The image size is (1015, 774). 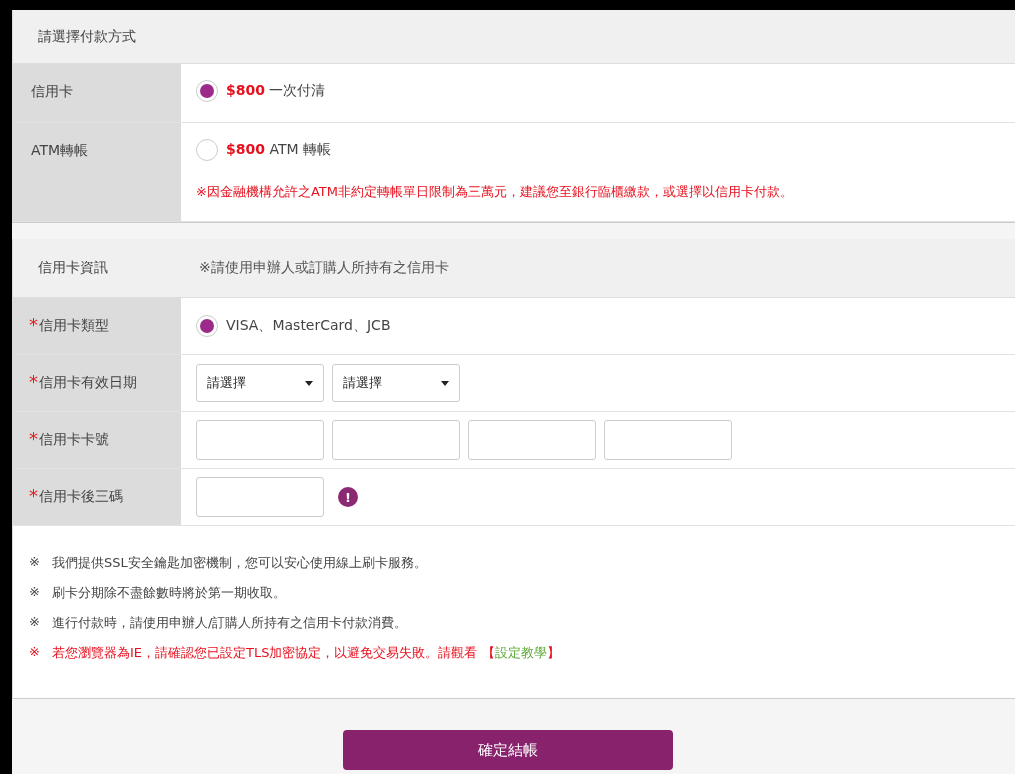 What do you see at coordinates (74, 326) in the screenshot?
I see `row-label: 信用卡類型` at bounding box center [74, 326].